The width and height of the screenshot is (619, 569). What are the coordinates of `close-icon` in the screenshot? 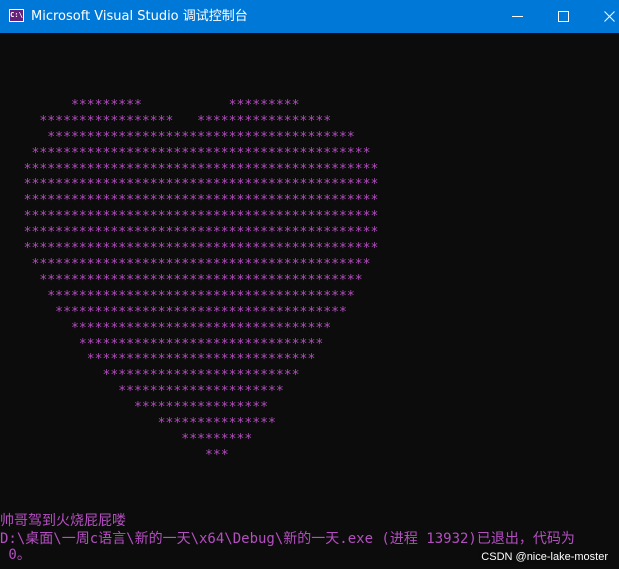 It's located at (609, 16).